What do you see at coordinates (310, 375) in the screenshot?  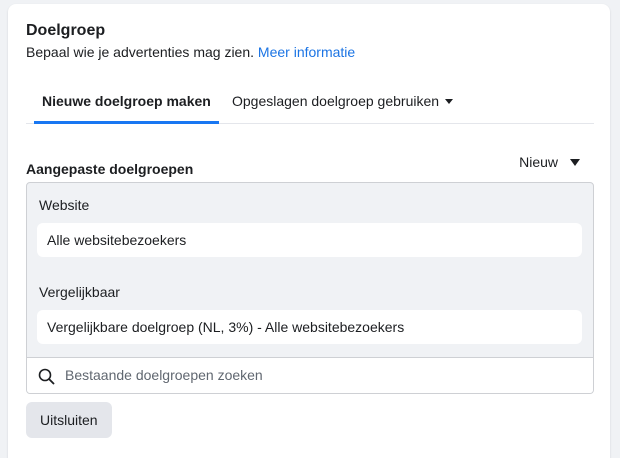 I see `audience-search-input: Bestaande doelgroepen zoeken` at bounding box center [310, 375].